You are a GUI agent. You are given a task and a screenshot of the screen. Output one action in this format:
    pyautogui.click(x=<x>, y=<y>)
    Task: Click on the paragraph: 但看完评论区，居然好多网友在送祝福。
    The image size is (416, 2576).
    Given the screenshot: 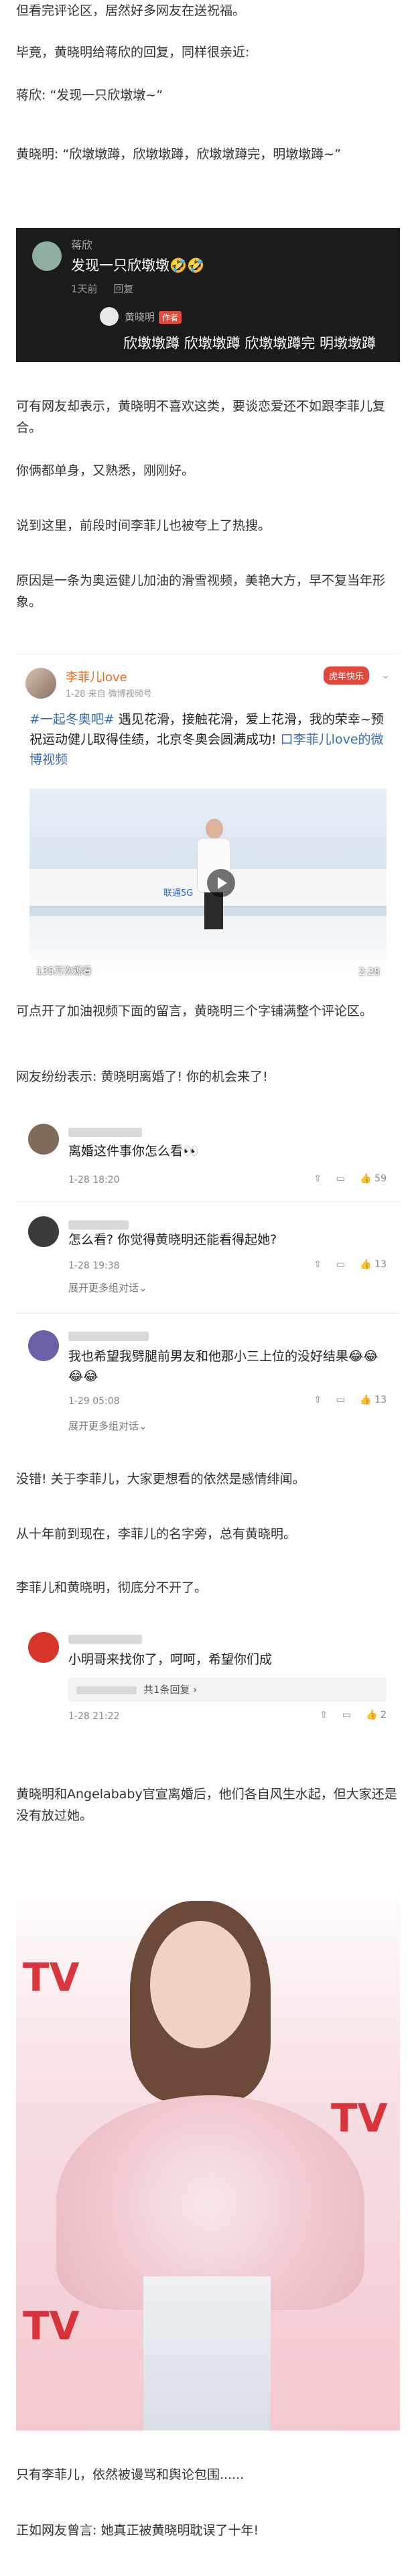 What is the action you would take?
    pyautogui.click(x=131, y=10)
    